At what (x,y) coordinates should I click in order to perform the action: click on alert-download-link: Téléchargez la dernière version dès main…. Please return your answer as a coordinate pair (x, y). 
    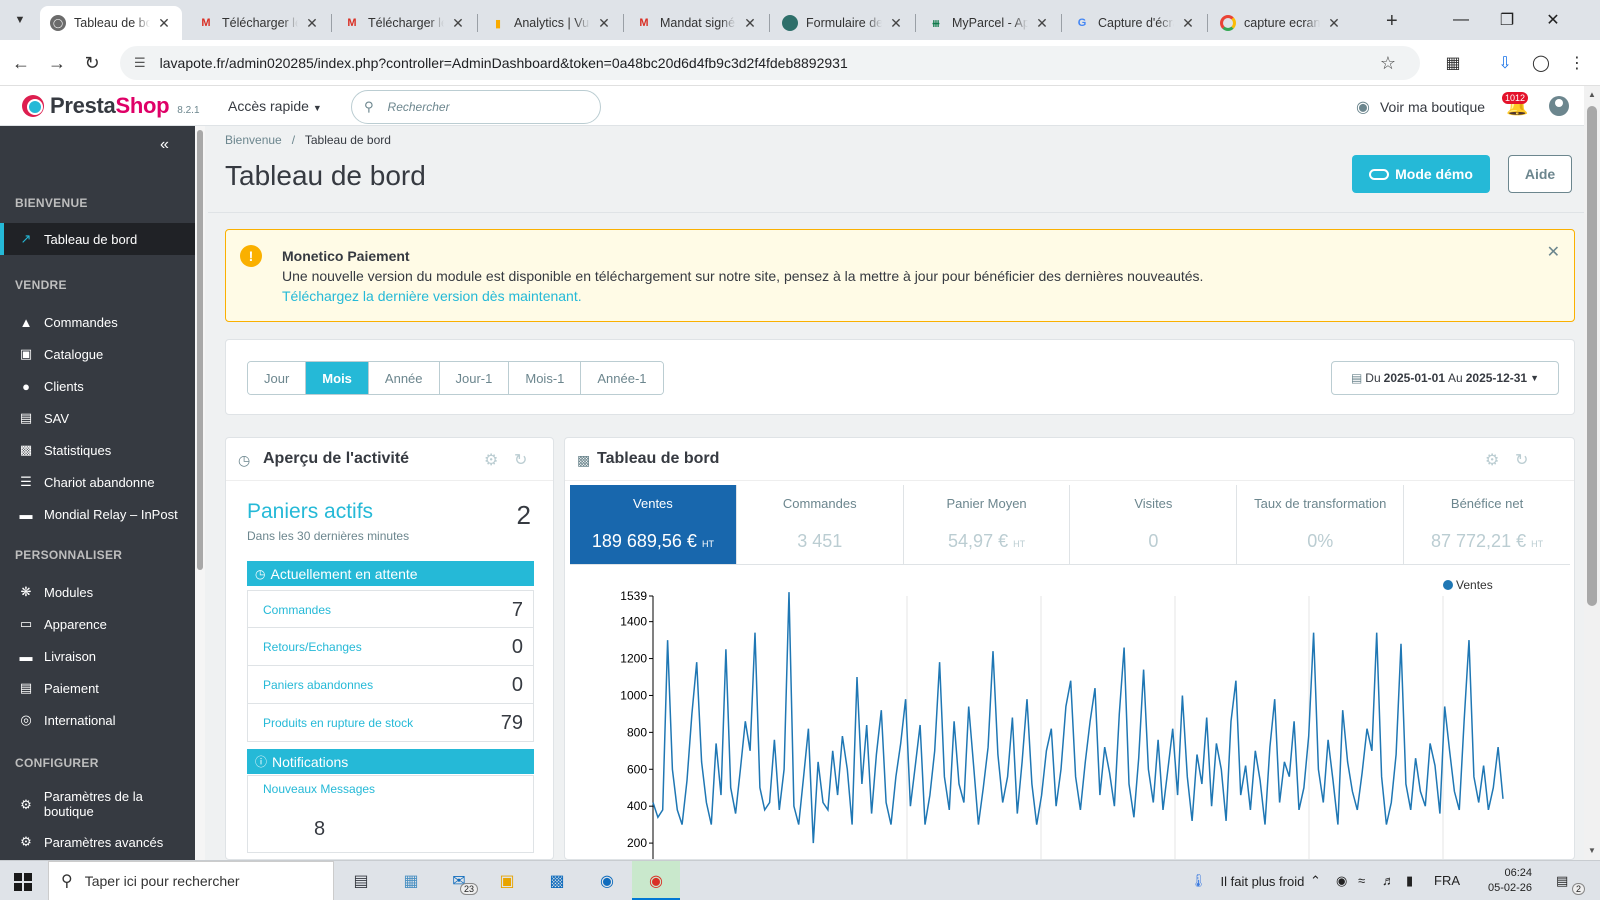
    Looking at the image, I should click on (432, 296).